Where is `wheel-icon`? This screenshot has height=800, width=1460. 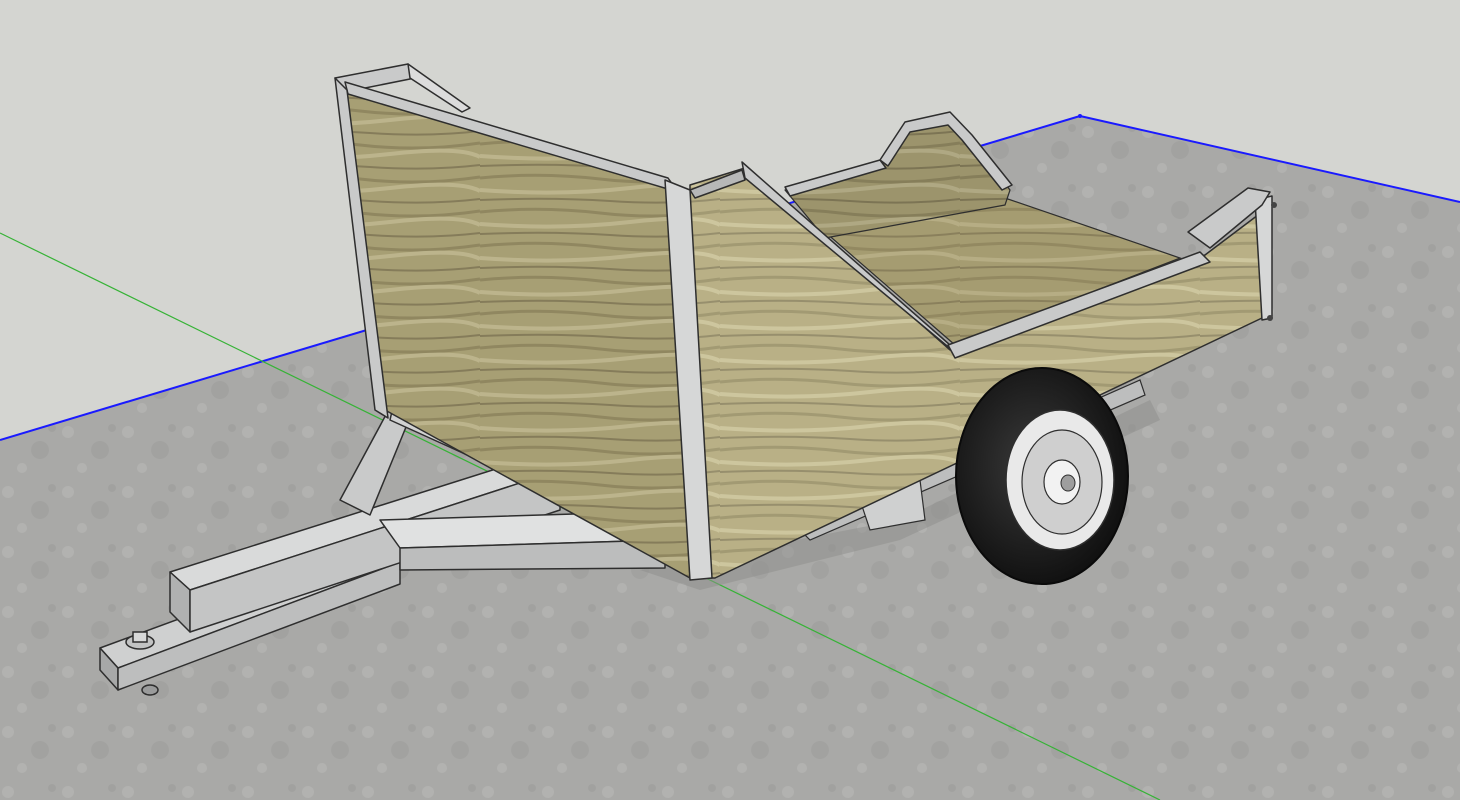 wheel-icon is located at coordinates (1042, 476).